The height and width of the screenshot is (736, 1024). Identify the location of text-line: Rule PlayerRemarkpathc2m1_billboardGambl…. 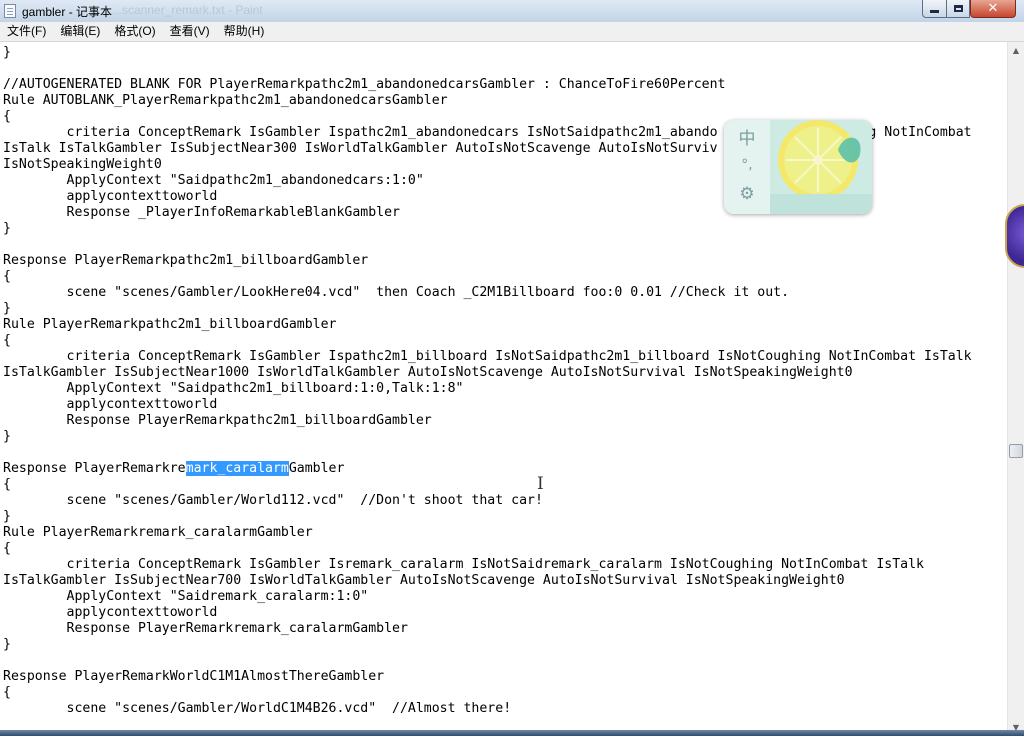
(170, 324).